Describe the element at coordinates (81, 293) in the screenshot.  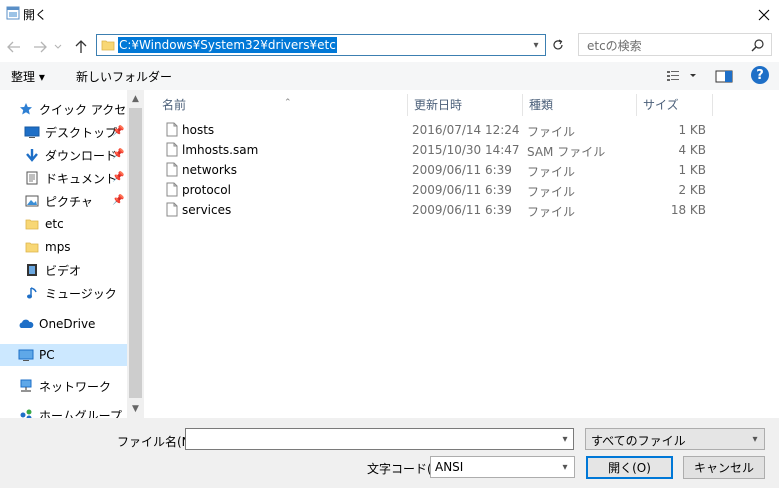
I see `sidebar-item-label: ミュージック` at that location.